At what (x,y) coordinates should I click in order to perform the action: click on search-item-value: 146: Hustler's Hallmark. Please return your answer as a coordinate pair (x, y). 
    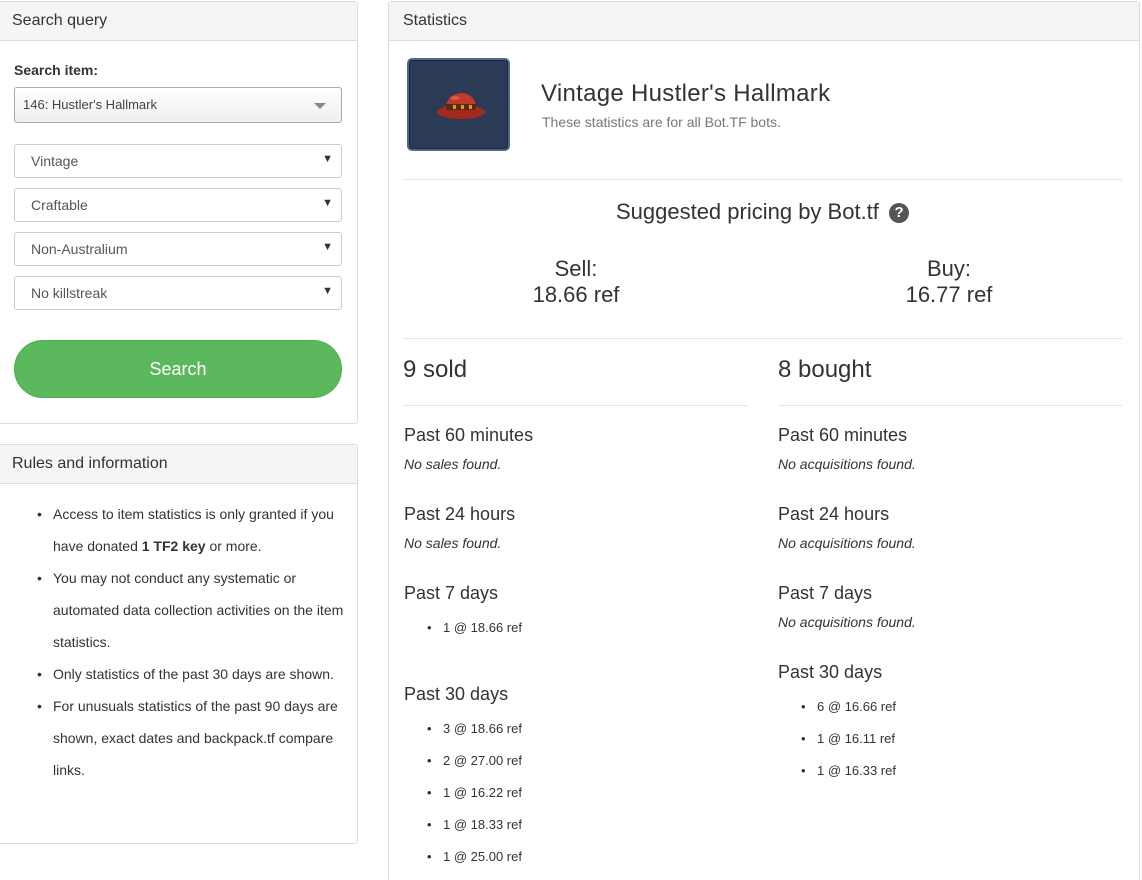
    Looking at the image, I should click on (90, 104).